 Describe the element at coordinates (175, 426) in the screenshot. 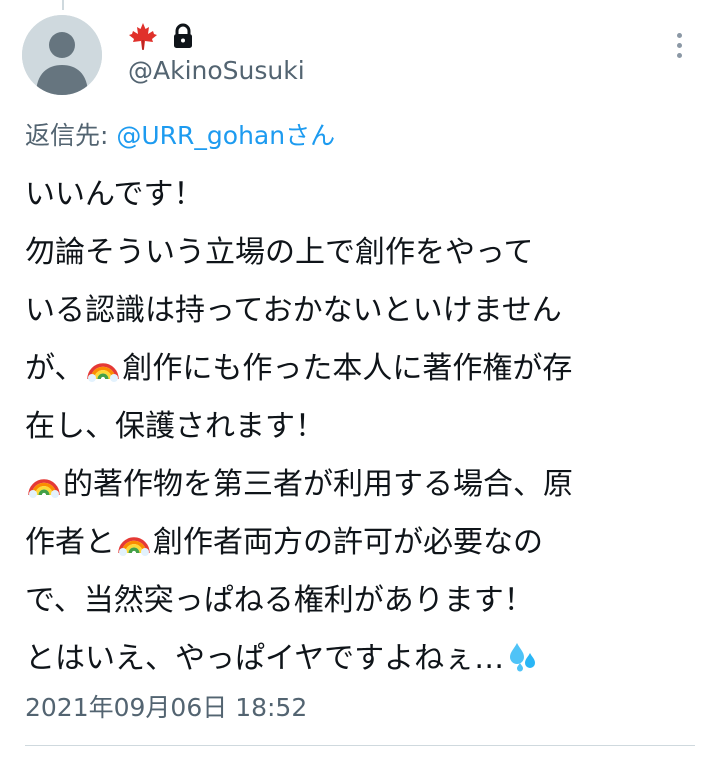

I see `tweet-text-segment: 在し、保護されます！` at that location.